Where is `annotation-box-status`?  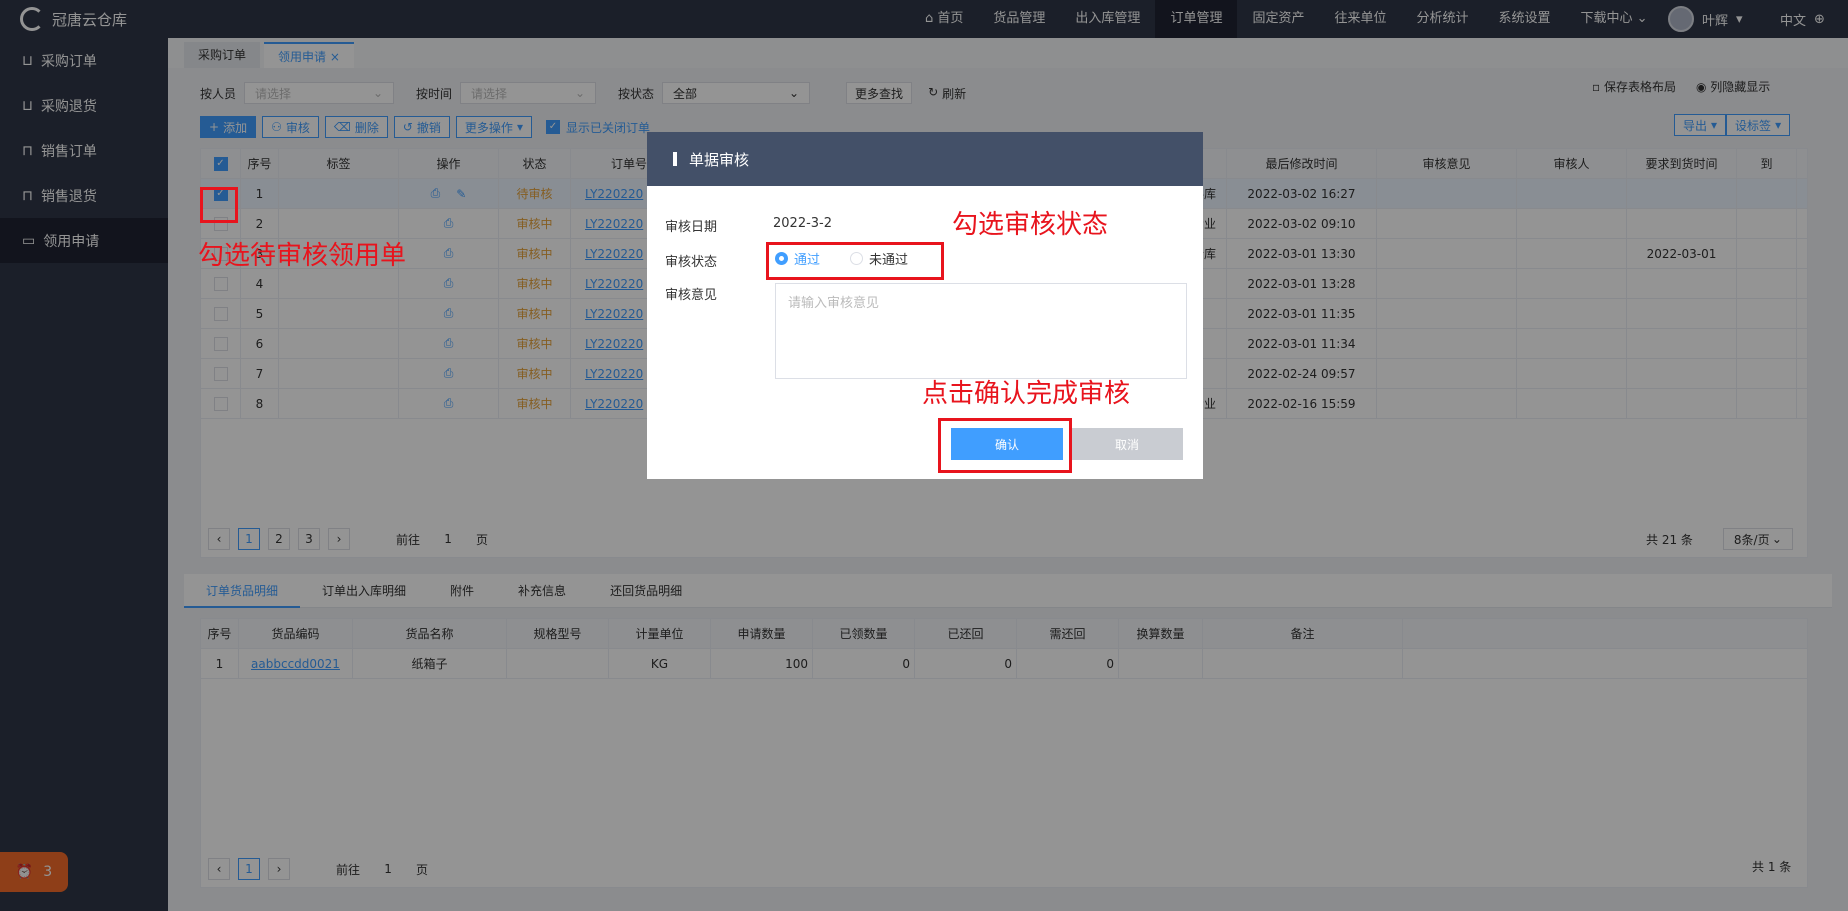 annotation-box-status is located at coordinates (855, 261).